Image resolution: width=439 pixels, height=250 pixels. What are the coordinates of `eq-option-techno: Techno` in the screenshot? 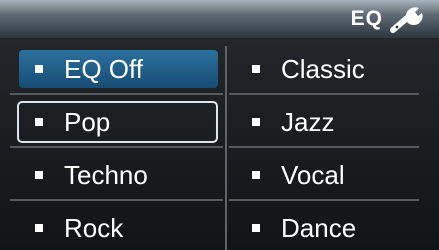 It's located at (118, 175).